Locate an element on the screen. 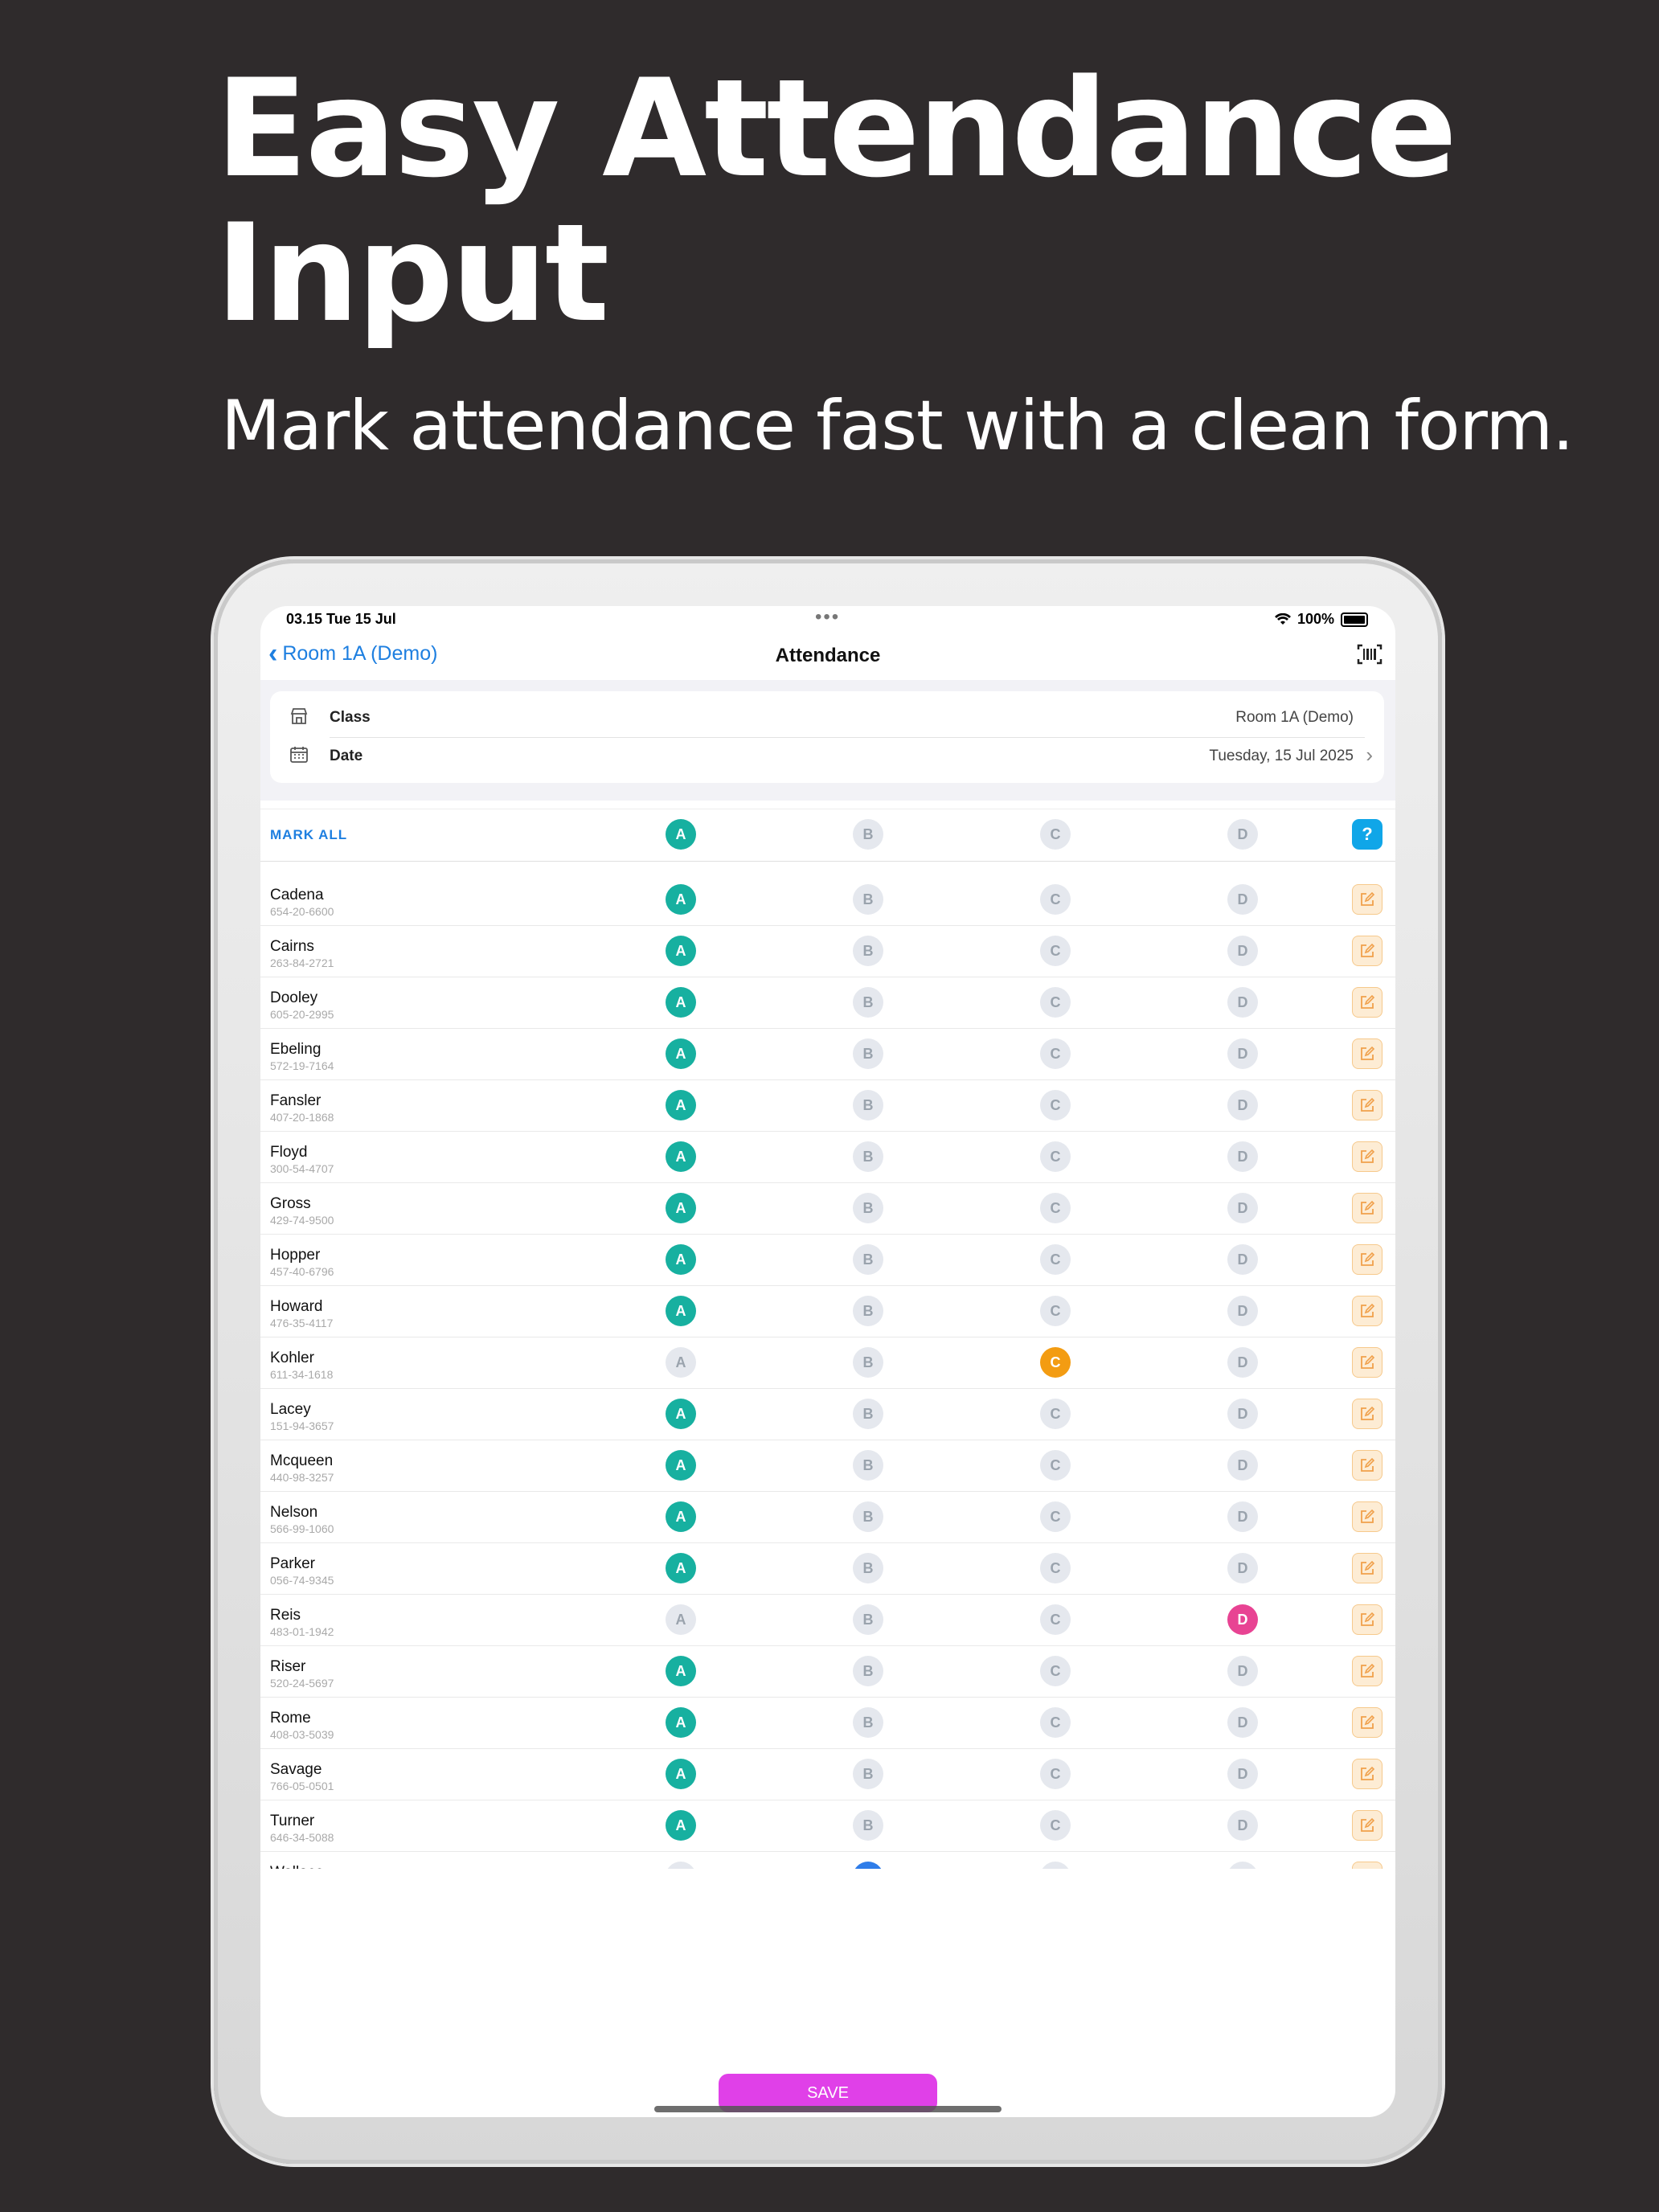 The height and width of the screenshot is (2212, 1659). mark-all-b-button: B is located at coordinates (868, 834).